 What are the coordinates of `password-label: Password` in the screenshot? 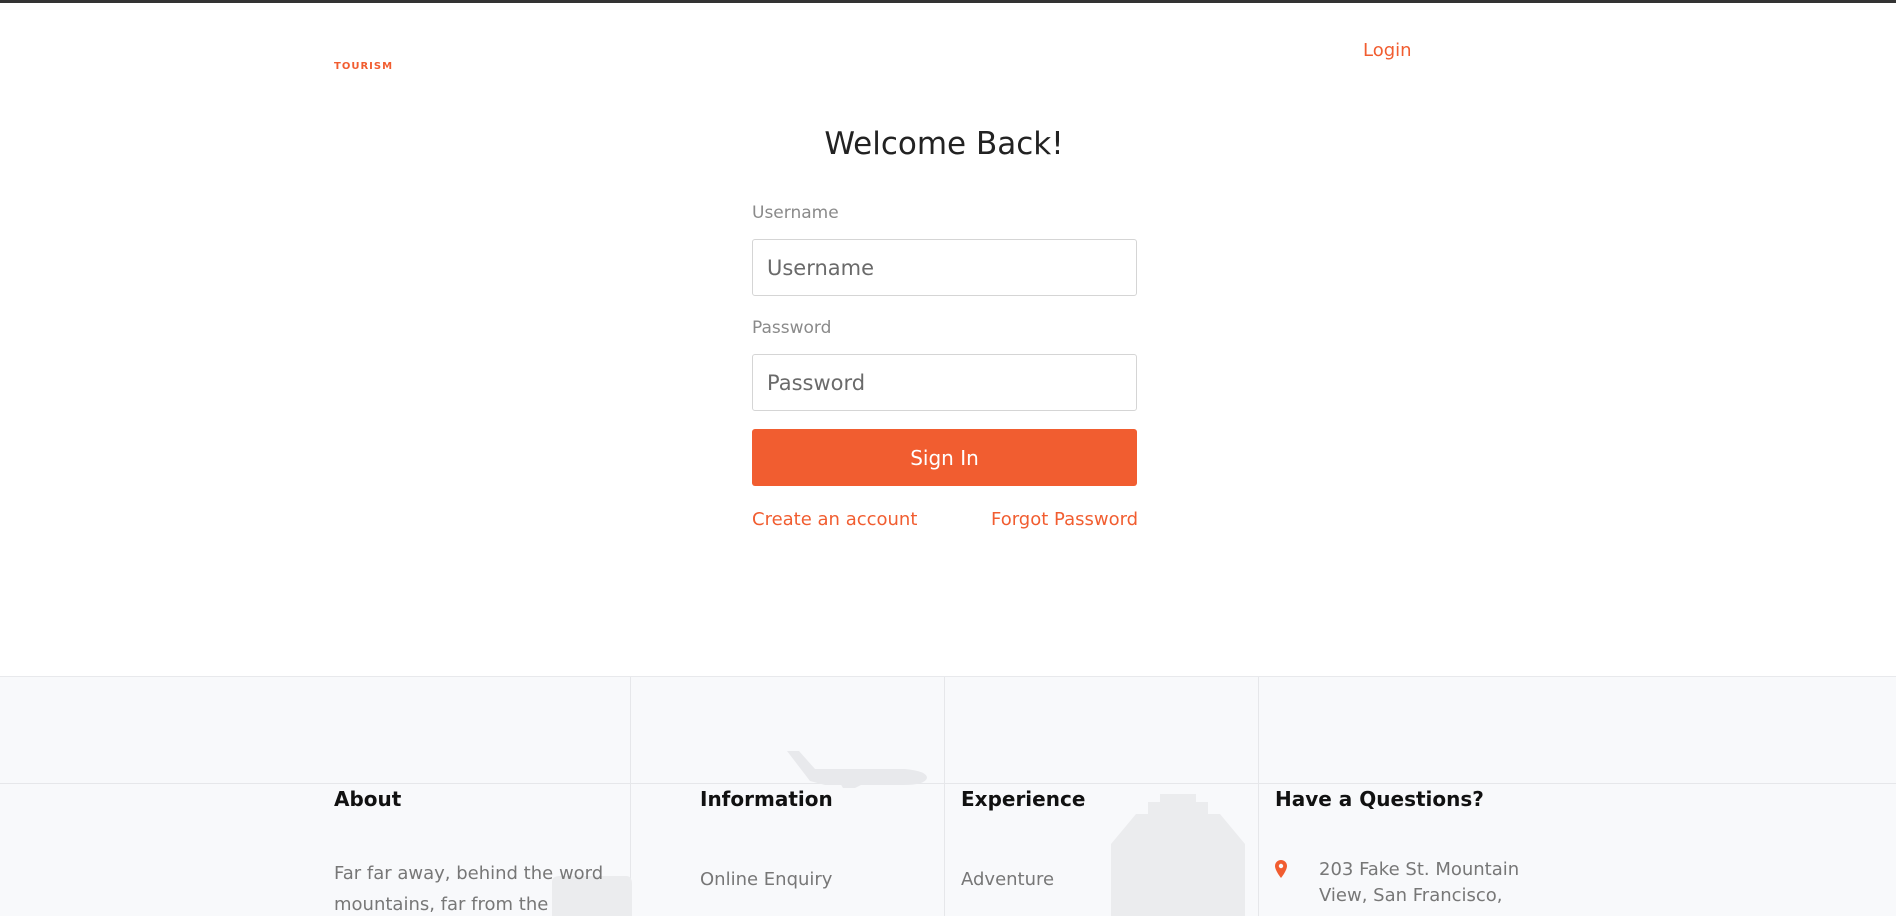 It's located at (792, 328).